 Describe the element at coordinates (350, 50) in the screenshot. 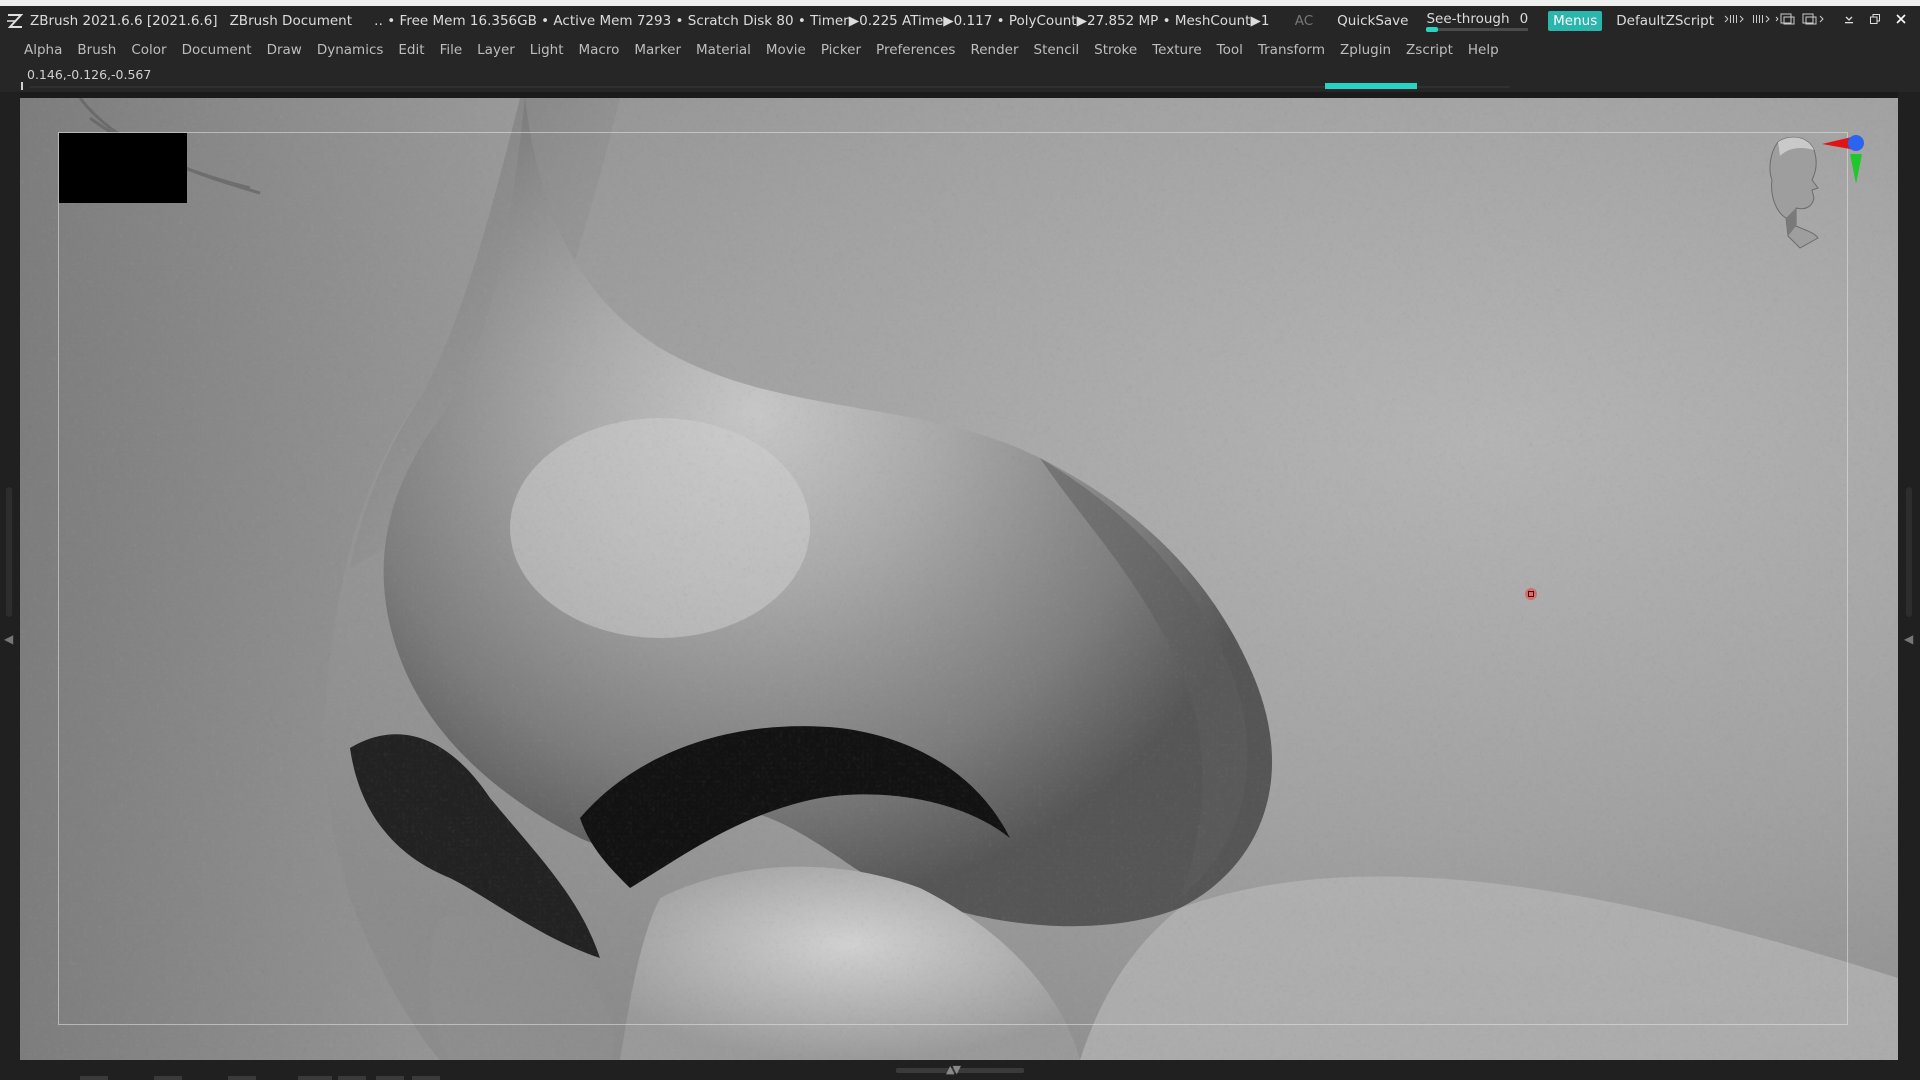

I see `menu-item-dynamics: Dynamics` at that location.